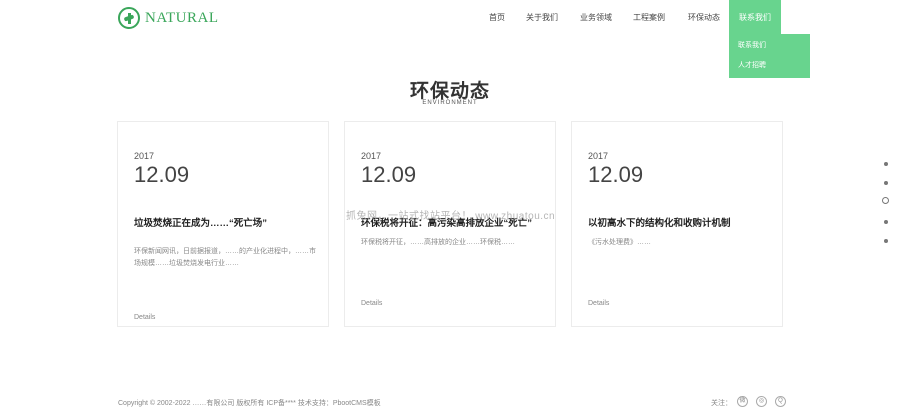 The height and width of the screenshot is (412, 900). I want to click on site-header: NATURAL 首页 关于我们 业务领域 工程案例 环保动态 联系我们, so click(450, 18).